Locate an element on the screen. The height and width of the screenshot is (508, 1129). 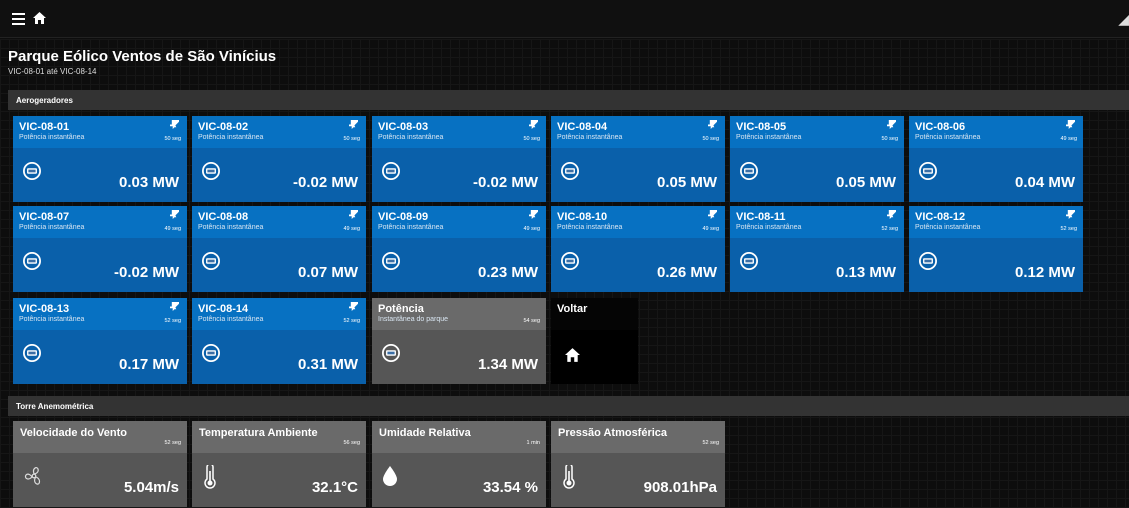
tile-value: 32.1°C is located at coordinates (334, 487).